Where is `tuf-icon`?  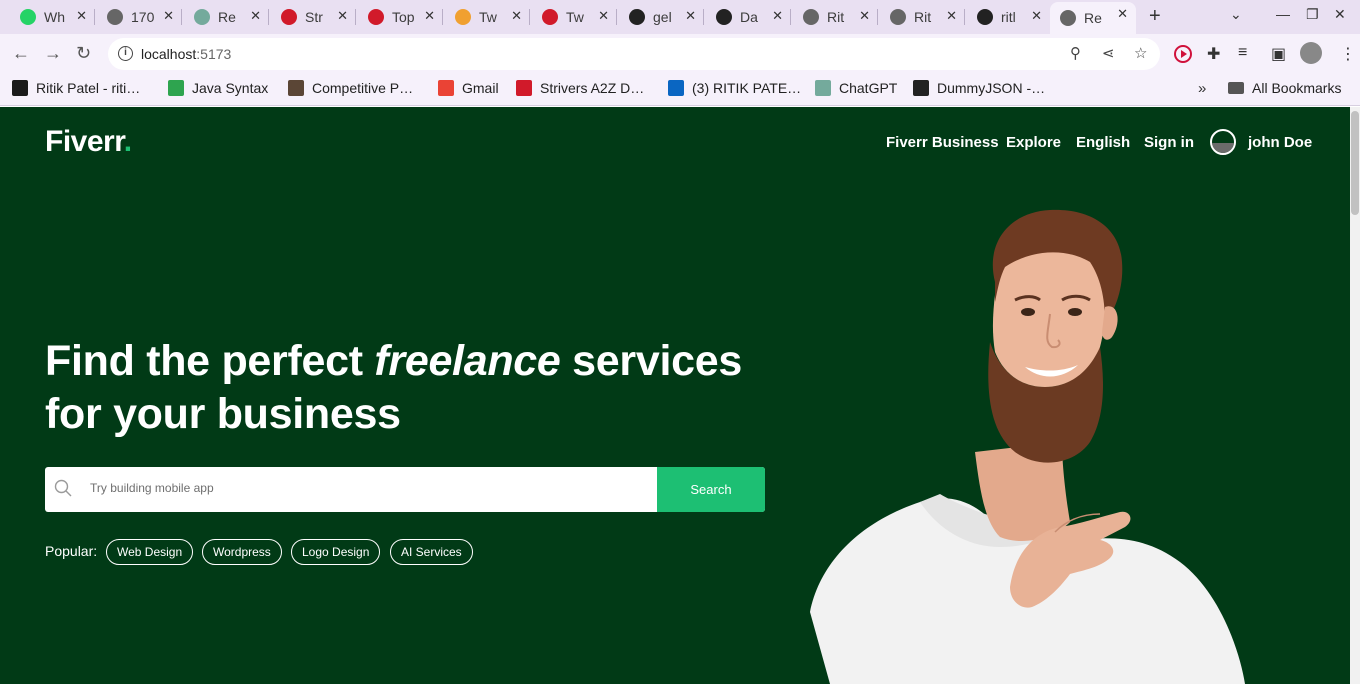
tuf-icon is located at coordinates (524, 88).